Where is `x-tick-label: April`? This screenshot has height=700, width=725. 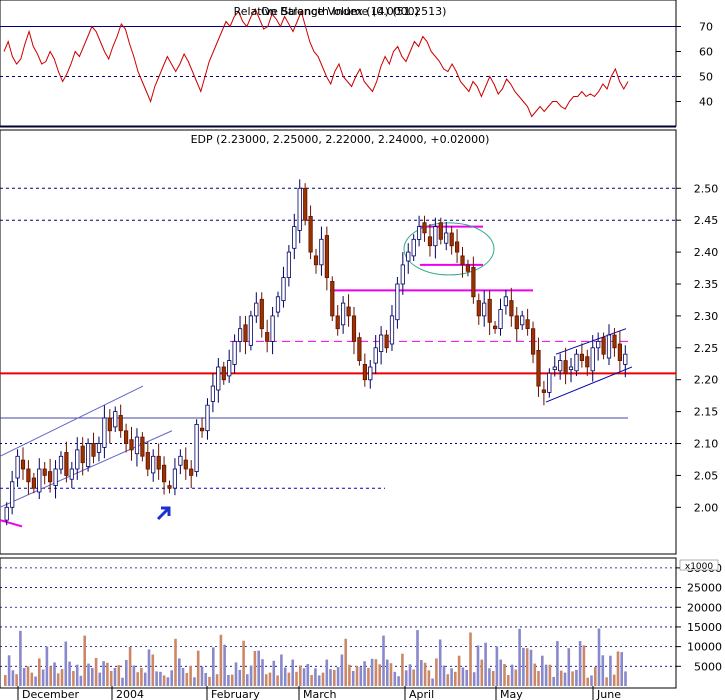 x-tick-label: April is located at coordinates (421, 694).